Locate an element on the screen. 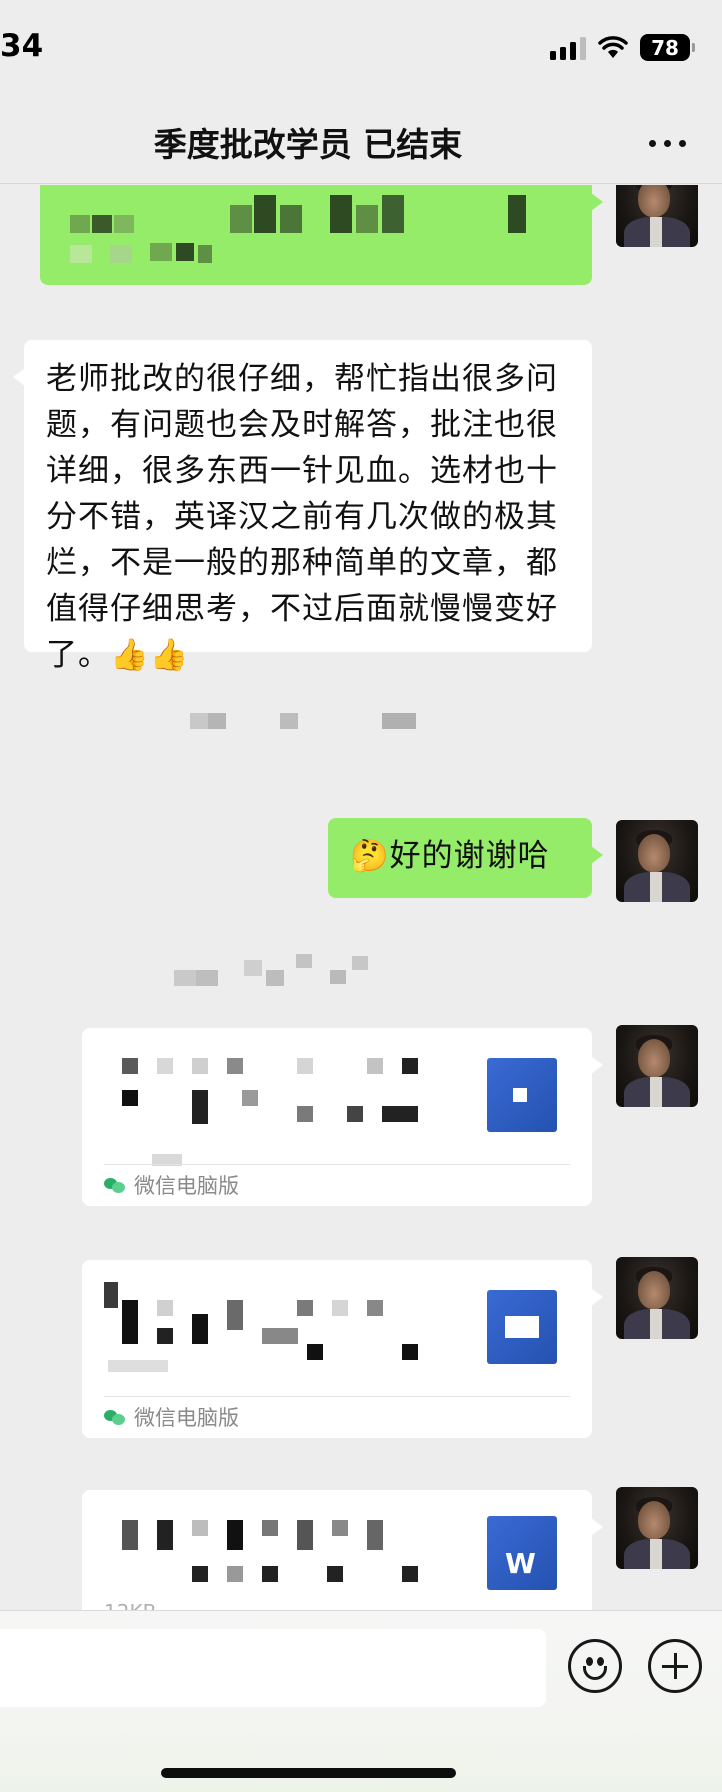  sent-message-blurred is located at coordinates (321, 235).